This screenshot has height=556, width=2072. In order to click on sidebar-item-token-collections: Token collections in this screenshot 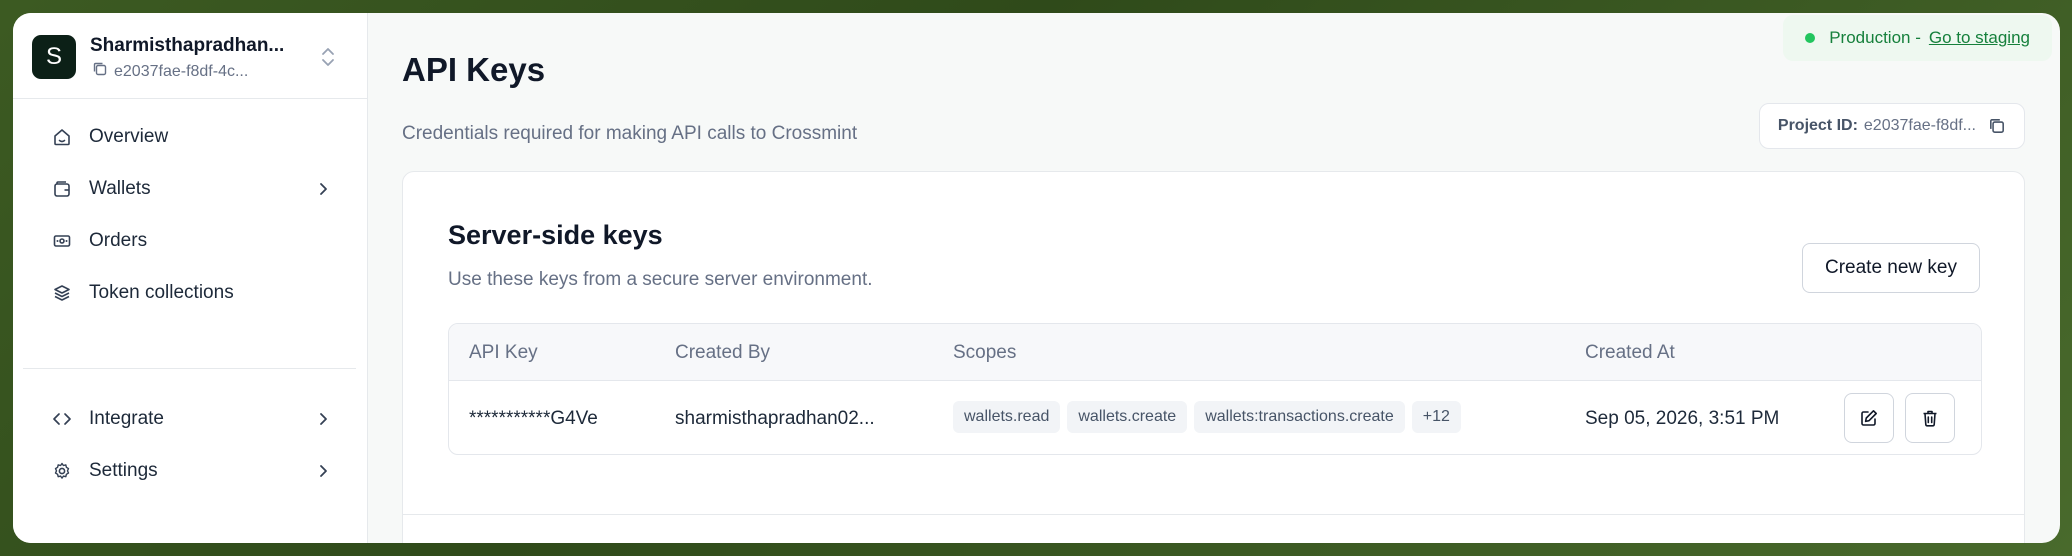, I will do `click(192, 293)`.